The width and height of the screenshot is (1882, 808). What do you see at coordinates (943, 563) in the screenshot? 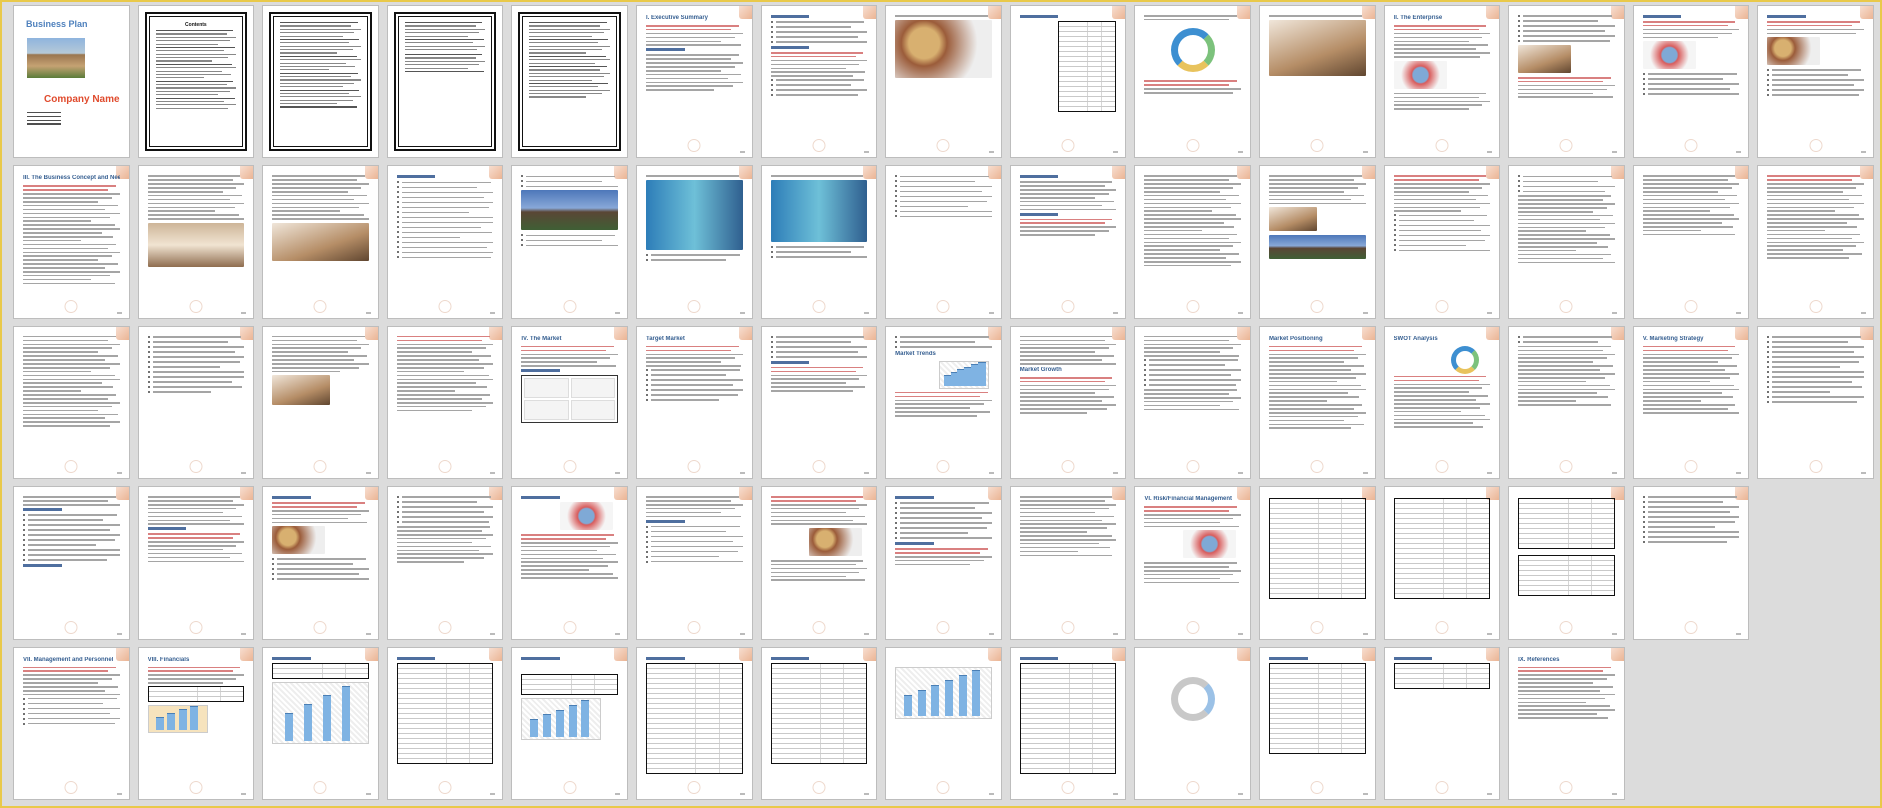
I see `page-expenses` at bounding box center [943, 563].